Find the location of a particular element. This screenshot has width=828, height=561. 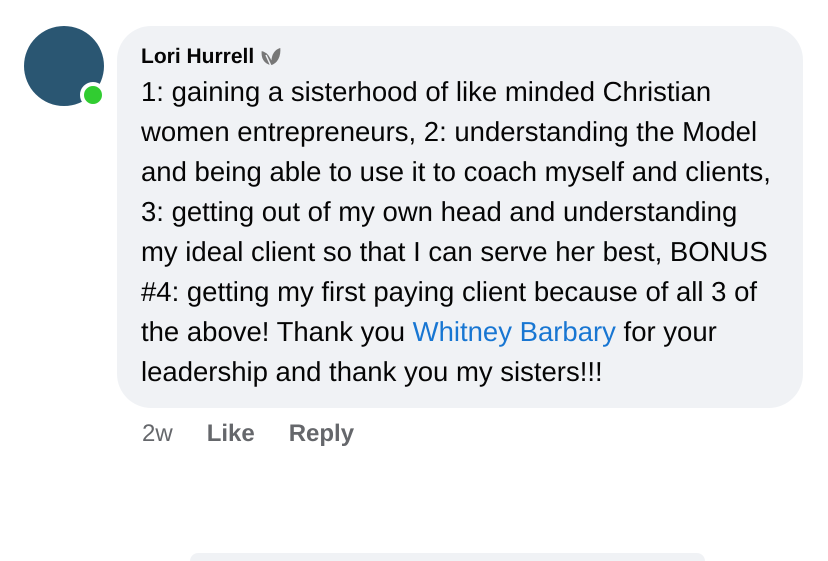

timestamp: 2w is located at coordinates (157, 434).